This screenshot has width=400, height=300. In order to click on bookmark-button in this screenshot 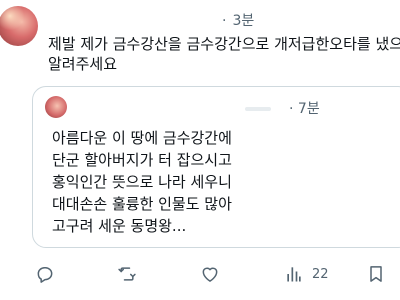, I will do `click(376, 274)`.